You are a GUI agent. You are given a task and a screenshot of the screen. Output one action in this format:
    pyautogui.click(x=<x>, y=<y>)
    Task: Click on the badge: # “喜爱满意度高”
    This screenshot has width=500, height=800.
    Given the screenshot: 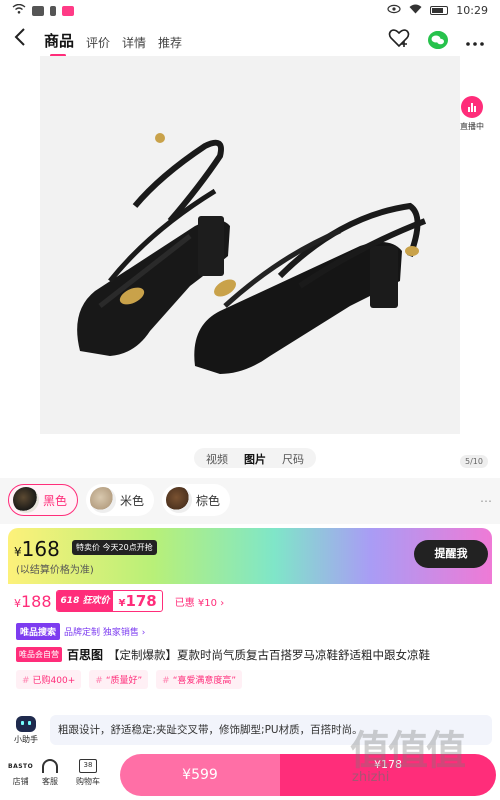 What is the action you would take?
    pyautogui.click(x=199, y=679)
    